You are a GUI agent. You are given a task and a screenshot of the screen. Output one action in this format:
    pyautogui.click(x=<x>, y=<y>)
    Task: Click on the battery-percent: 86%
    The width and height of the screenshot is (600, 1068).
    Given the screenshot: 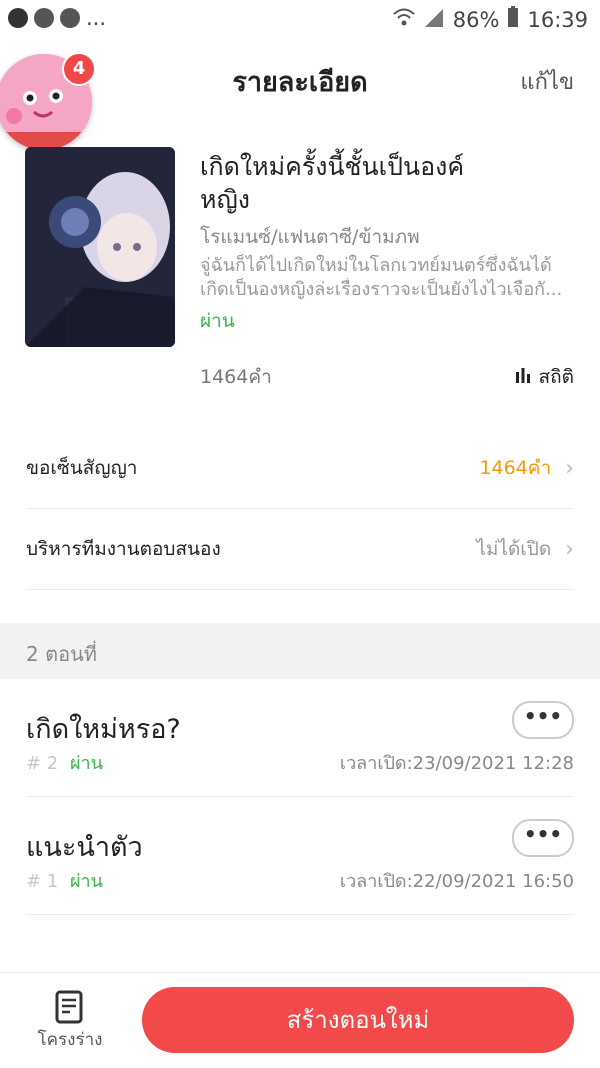 What is the action you would take?
    pyautogui.click(x=476, y=19)
    